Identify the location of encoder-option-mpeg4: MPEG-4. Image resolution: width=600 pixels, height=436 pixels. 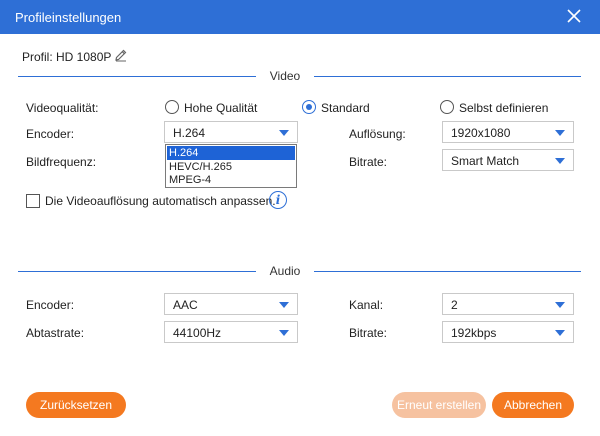
(231, 180).